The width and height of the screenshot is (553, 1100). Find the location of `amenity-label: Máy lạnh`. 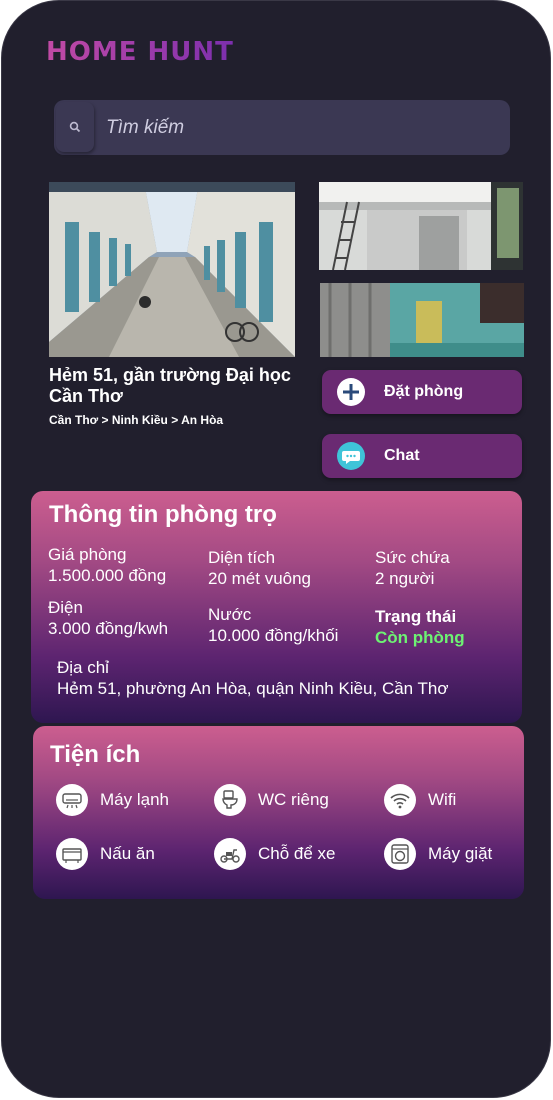

amenity-label: Máy lạnh is located at coordinates (134, 799).